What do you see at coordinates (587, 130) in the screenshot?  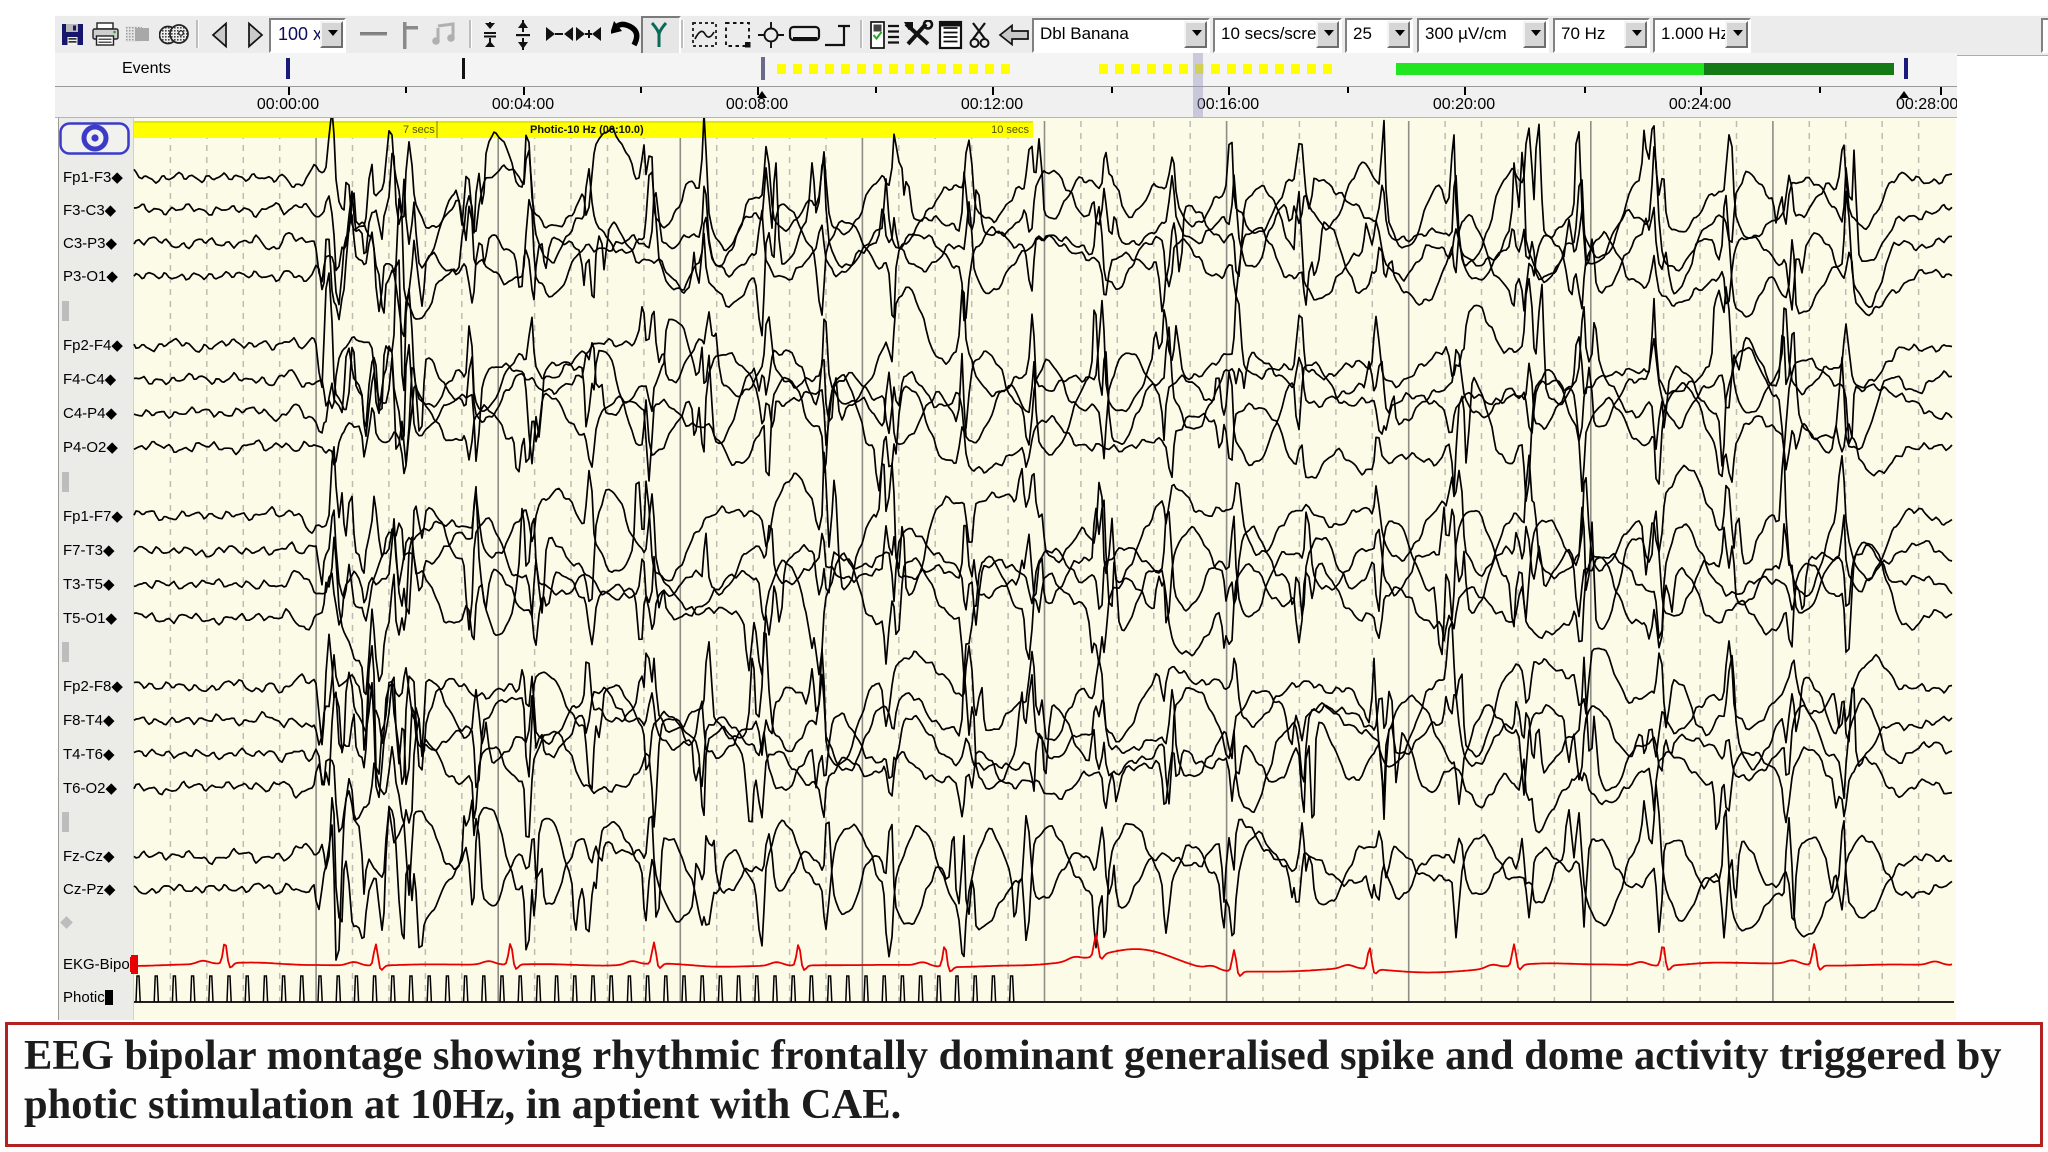 I see `svg-text: Photic-10 Hz (00:10.0)` at bounding box center [587, 130].